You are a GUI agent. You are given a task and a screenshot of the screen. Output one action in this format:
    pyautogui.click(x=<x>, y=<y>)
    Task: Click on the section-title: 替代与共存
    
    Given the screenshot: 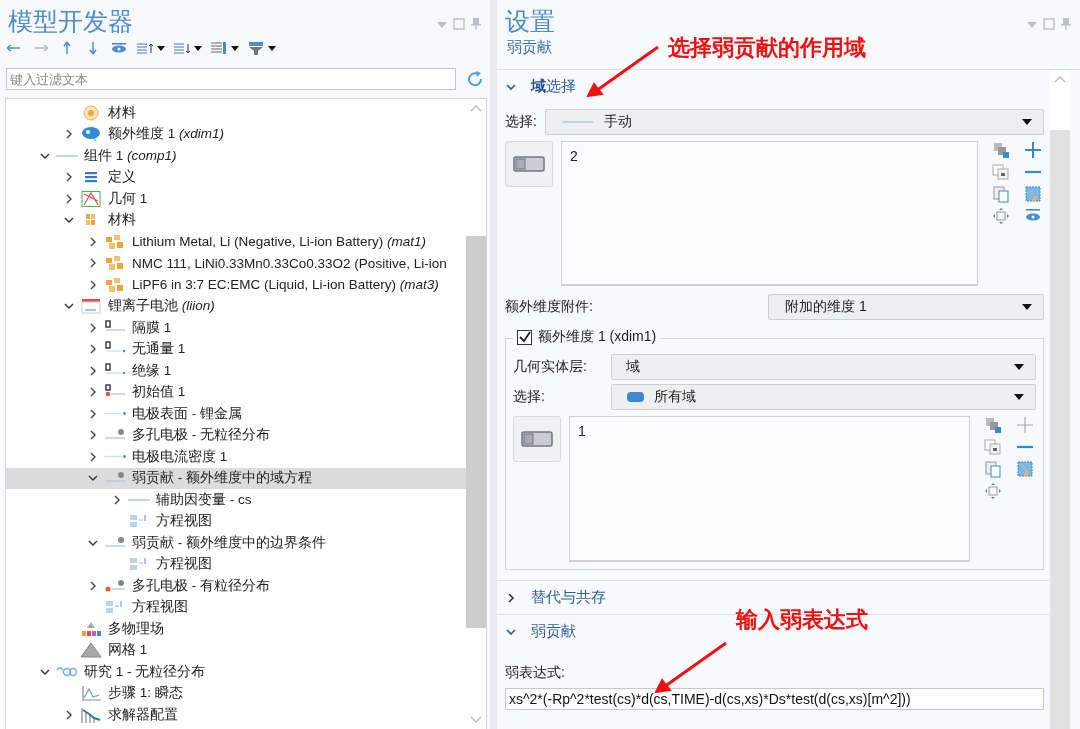 What is the action you would take?
    pyautogui.click(x=568, y=597)
    